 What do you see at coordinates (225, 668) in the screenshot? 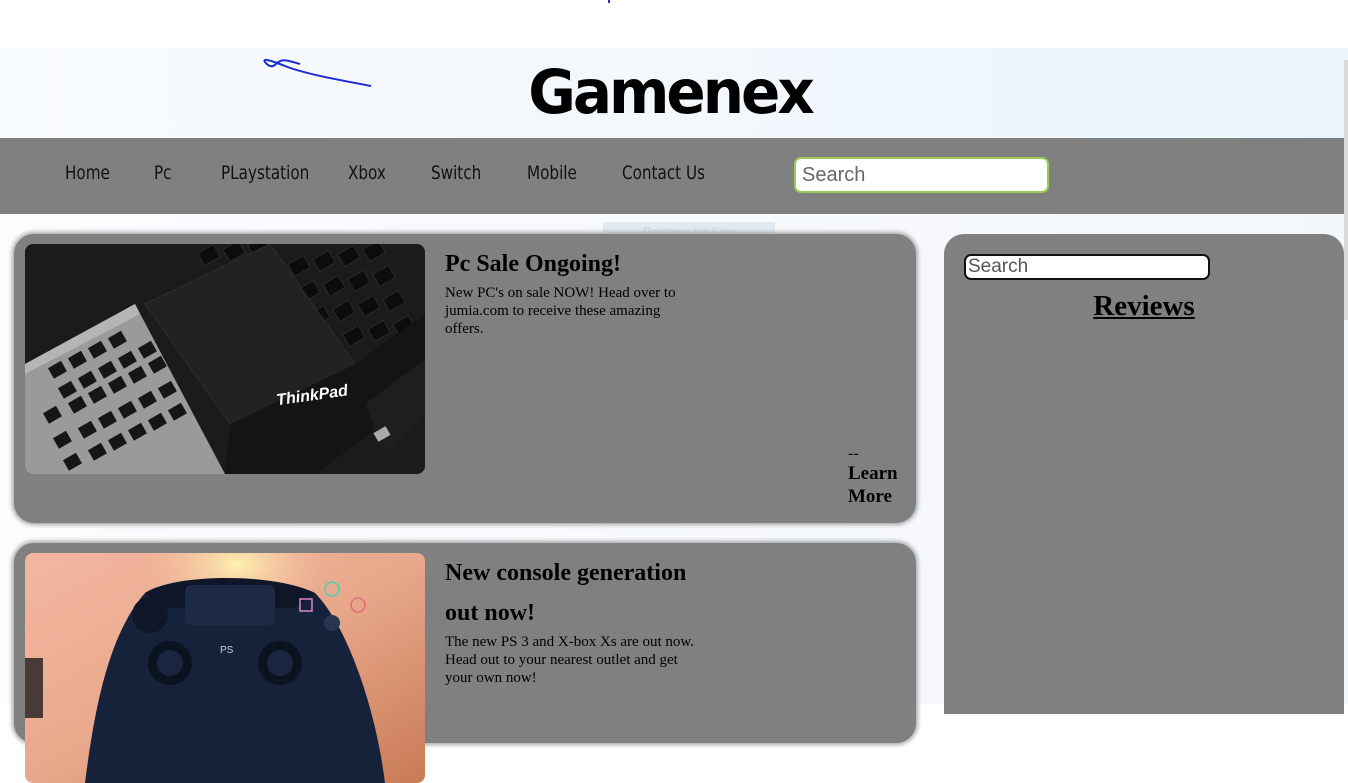
I see `controller-image: PS` at bounding box center [225, 668].